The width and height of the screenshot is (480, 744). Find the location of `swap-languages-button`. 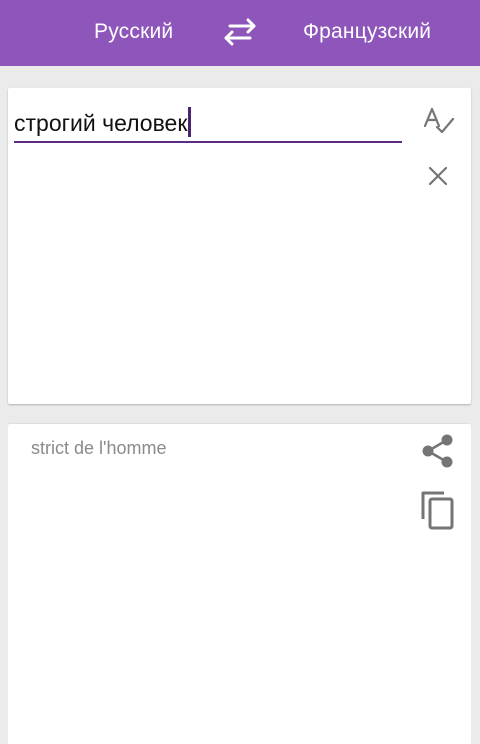

swap-languages-button is located at coordinates (240, 32).